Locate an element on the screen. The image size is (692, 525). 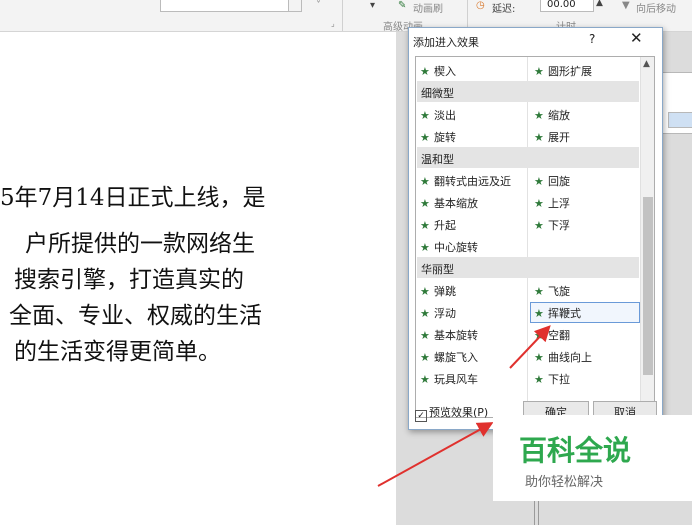
arrow-to-selected-effect is located at coordinates (530, 347).